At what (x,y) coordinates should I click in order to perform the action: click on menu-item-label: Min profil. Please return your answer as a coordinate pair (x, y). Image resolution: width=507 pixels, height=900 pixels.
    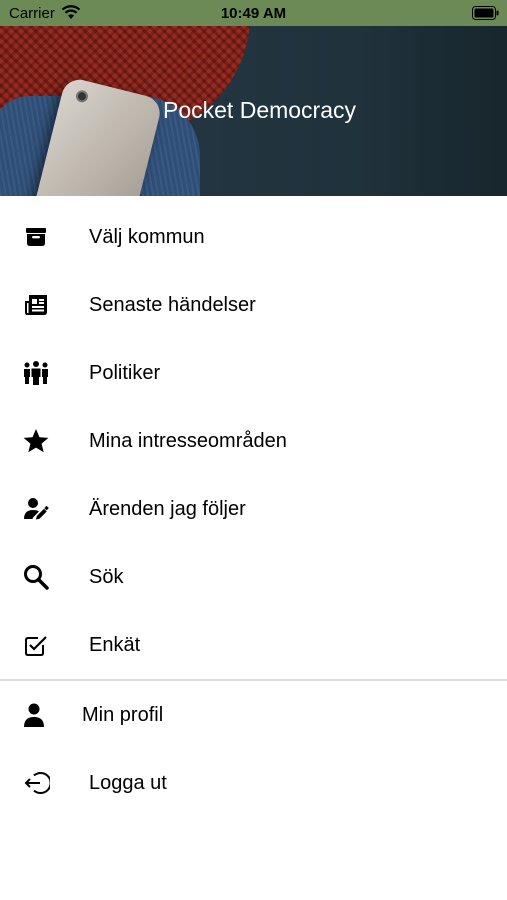
    Looking at the image, I should click on (123, 715).